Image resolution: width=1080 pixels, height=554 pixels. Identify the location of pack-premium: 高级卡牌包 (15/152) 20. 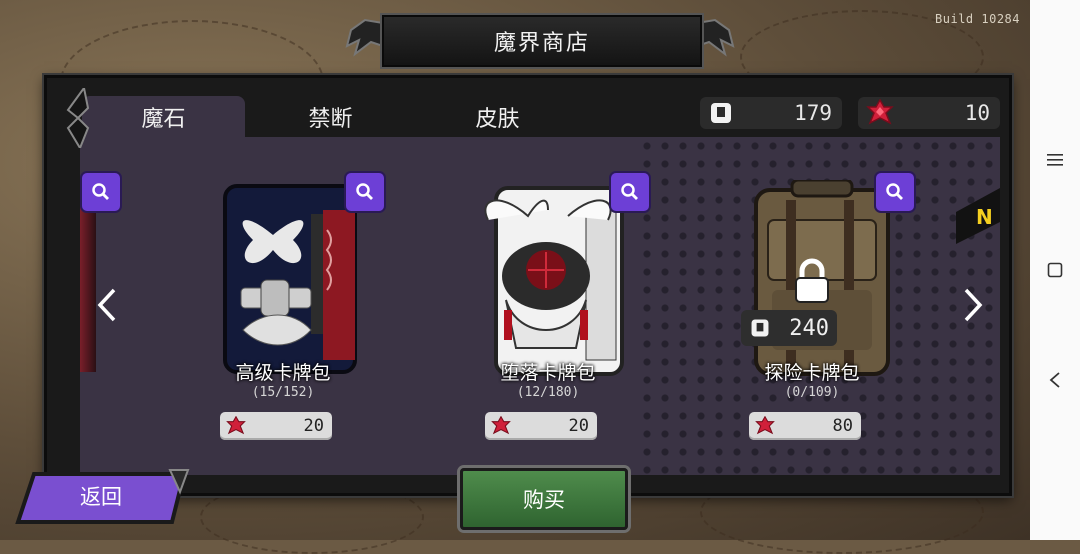
(283, 309).